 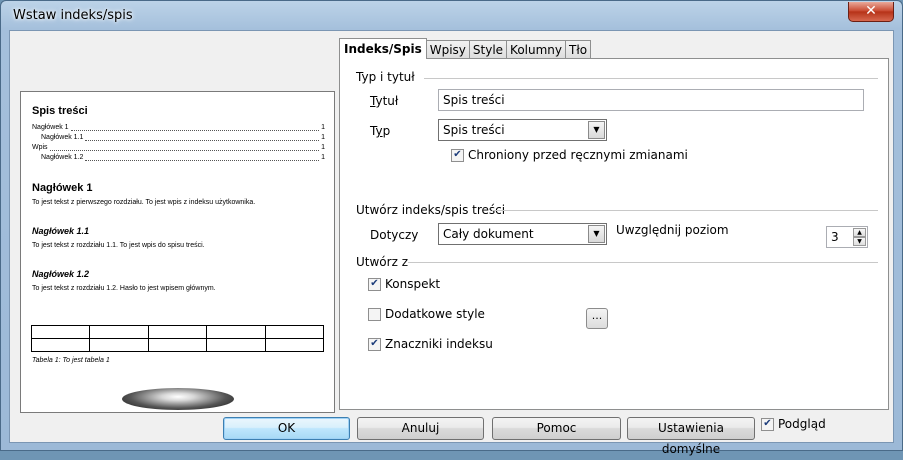 What do you see at coordinates (447, 49) in the screenshot?
I see `tab-entries: Wpisy` at bounding box center [447, 49].